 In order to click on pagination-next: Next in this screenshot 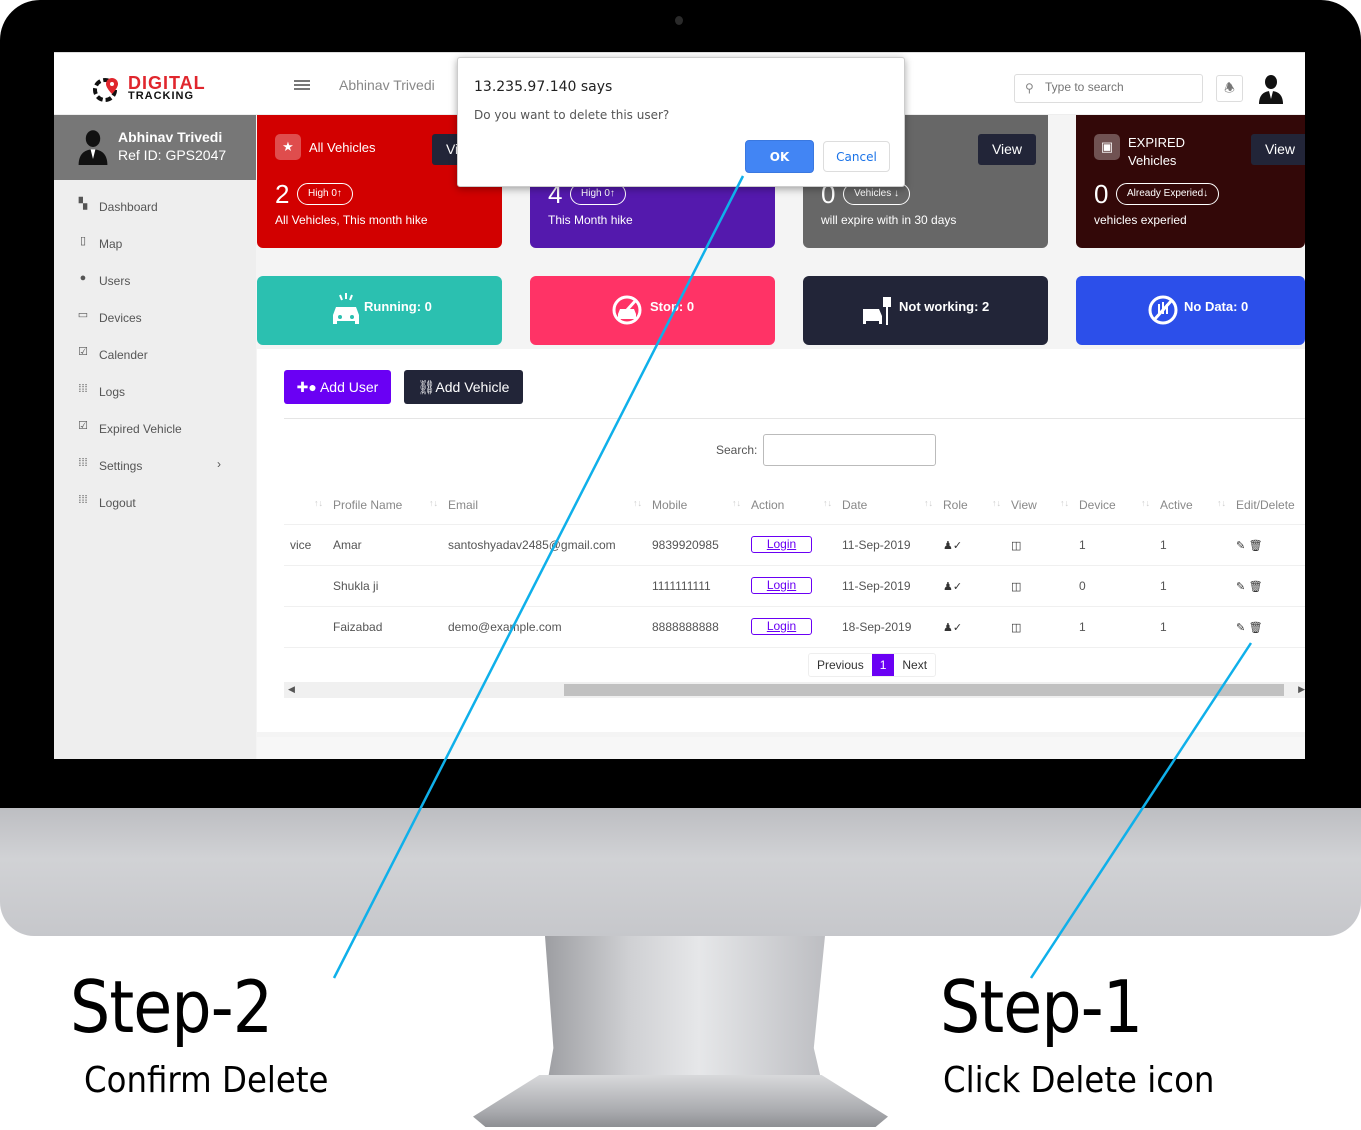, I will do `click(914, 665)`.